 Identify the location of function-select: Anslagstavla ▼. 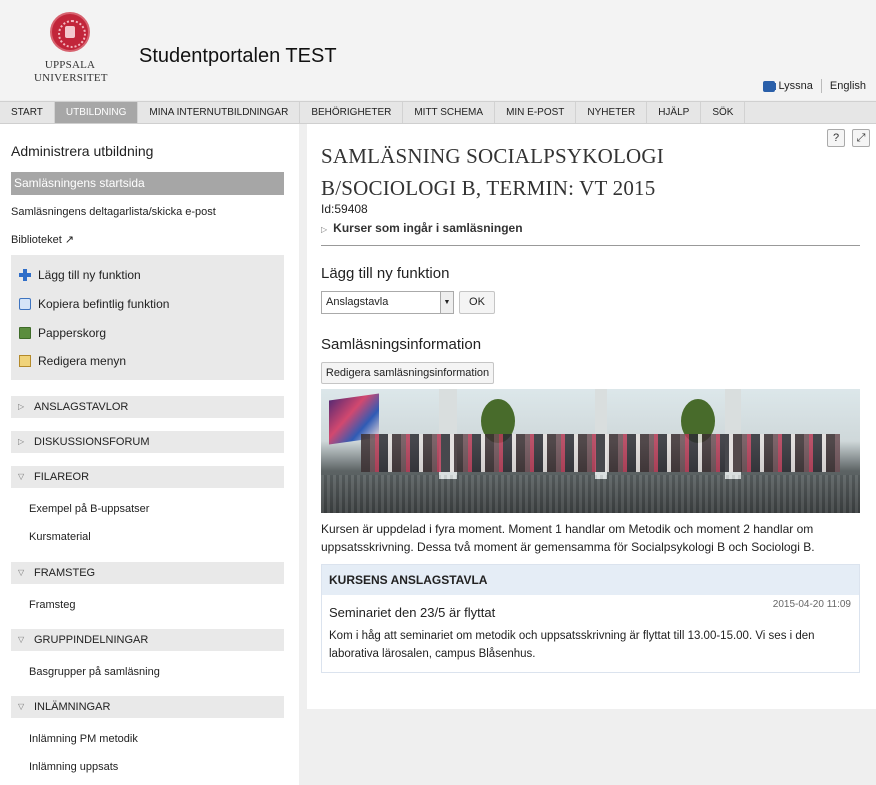
(387, 302).